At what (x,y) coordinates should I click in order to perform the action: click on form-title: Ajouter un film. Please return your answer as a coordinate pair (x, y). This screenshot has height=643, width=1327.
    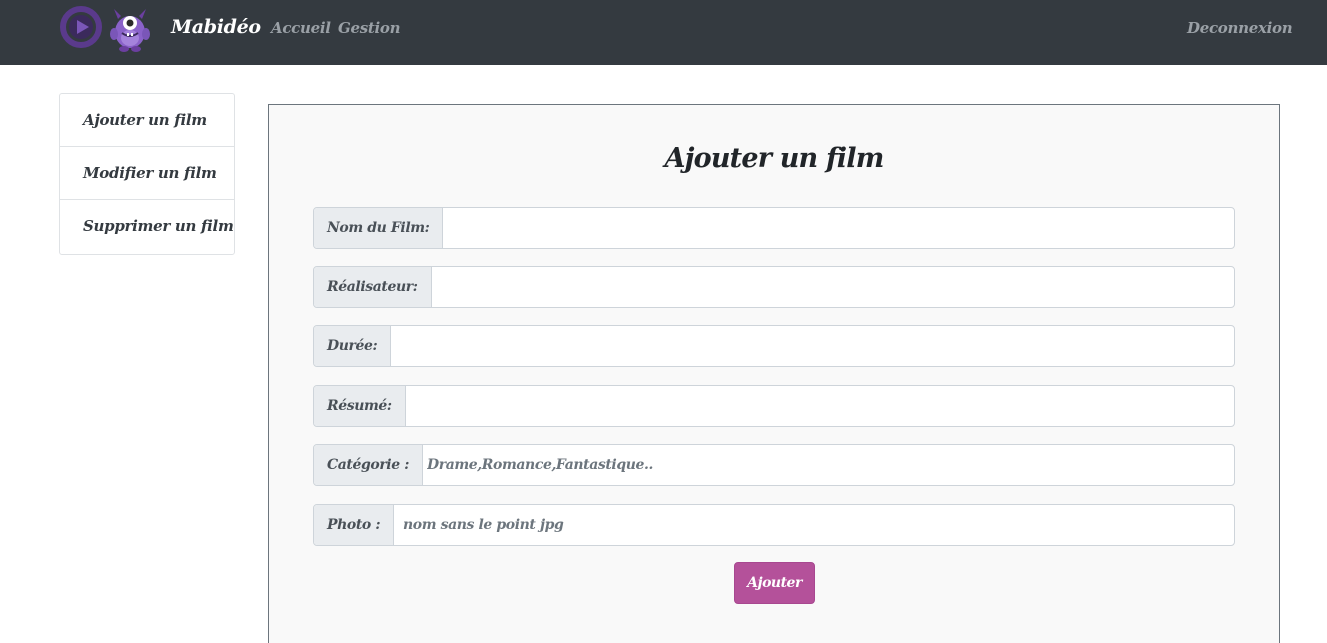
    Looking at the image, I should click on (774, 158).